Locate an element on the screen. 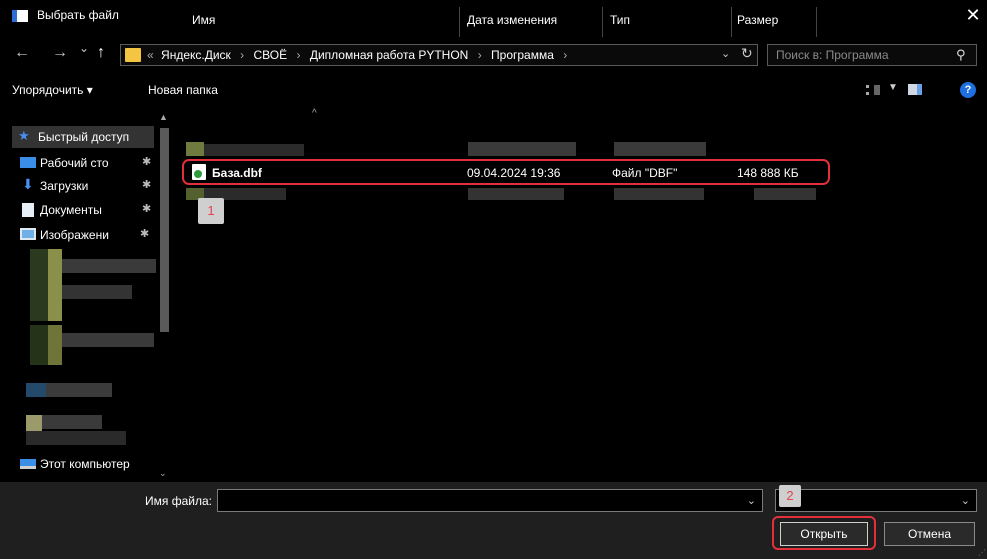 This screenshot has width=987, height=559. breadcrumb-item-diploma: Дипломная работа PYTHON is located at coordinates (389, 55).